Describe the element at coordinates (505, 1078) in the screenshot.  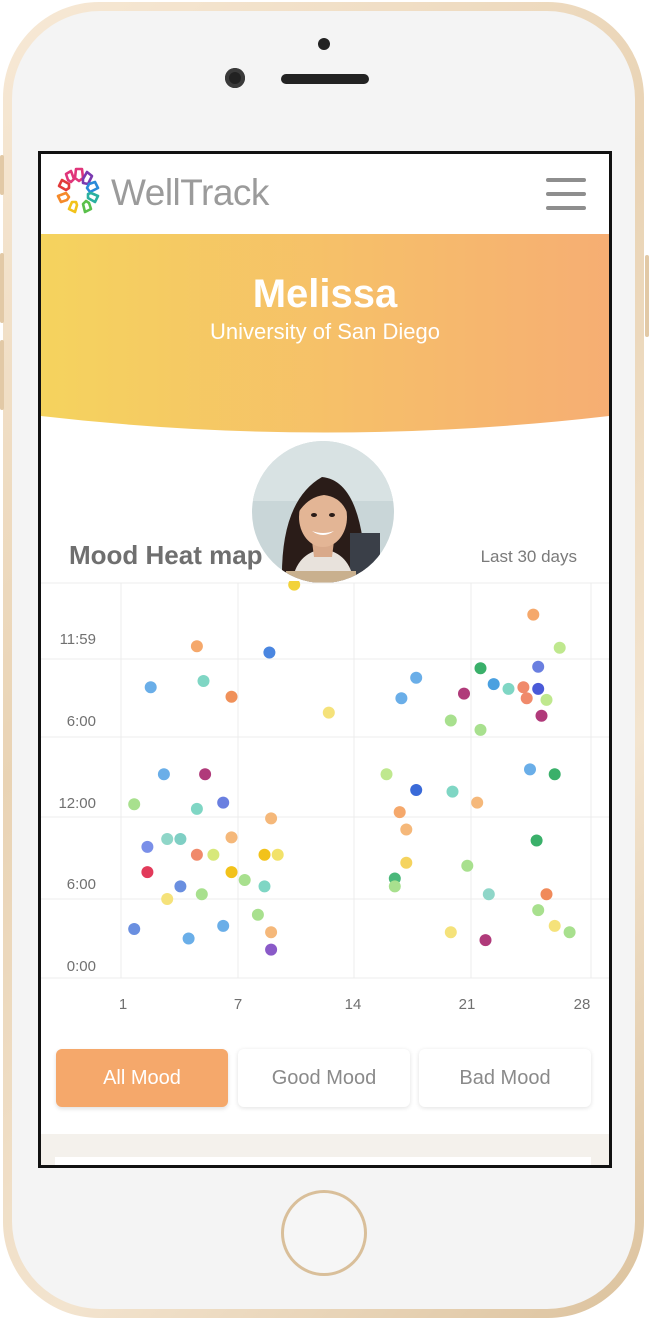
I see `filter-bad-mood-button: Bad Mood` at that location.